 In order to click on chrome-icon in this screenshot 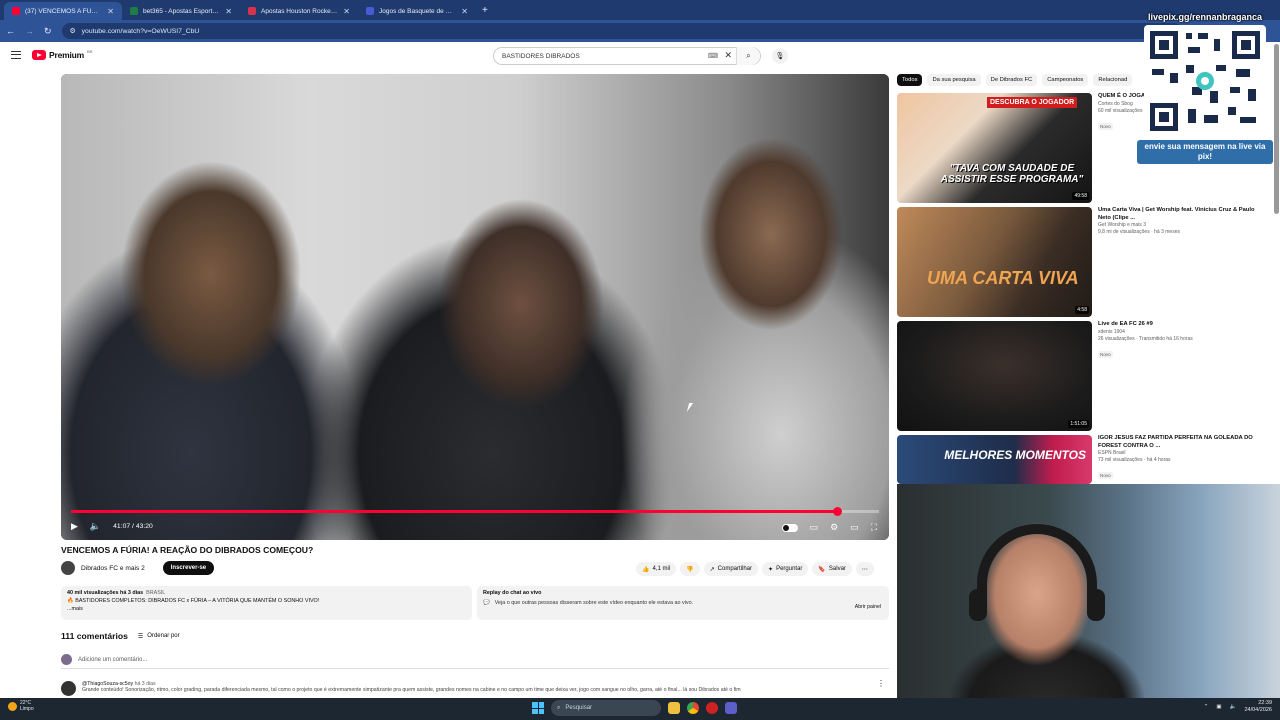, I will do `click(693, 708)`.